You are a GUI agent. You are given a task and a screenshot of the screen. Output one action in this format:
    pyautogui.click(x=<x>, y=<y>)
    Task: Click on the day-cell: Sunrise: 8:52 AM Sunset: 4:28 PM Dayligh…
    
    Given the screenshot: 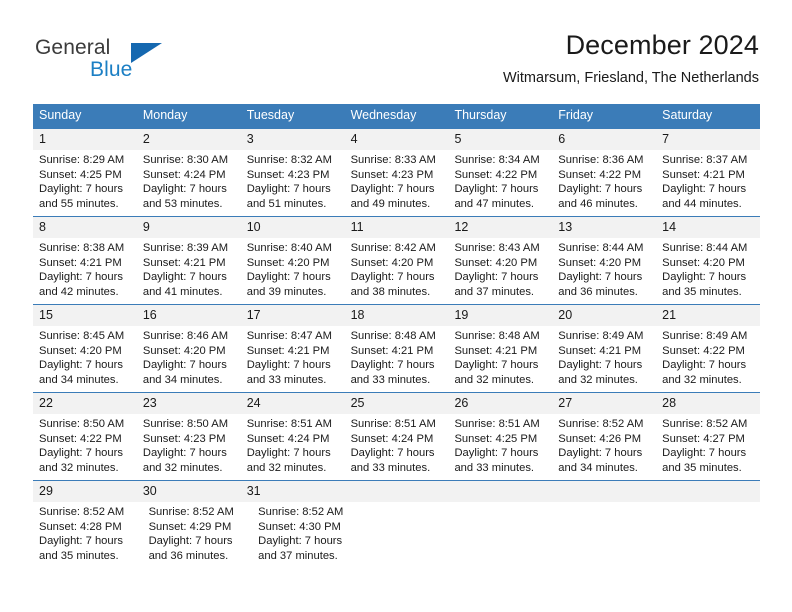 What is the action you would take?
    pyautogui.click(x=88, y=535)
    